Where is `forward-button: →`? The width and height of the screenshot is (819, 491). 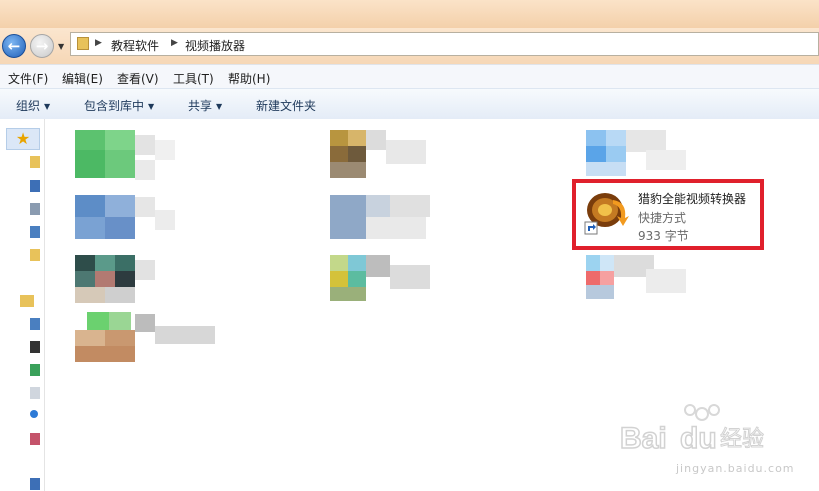 forward-button: → is located at coordinates (42, 46).